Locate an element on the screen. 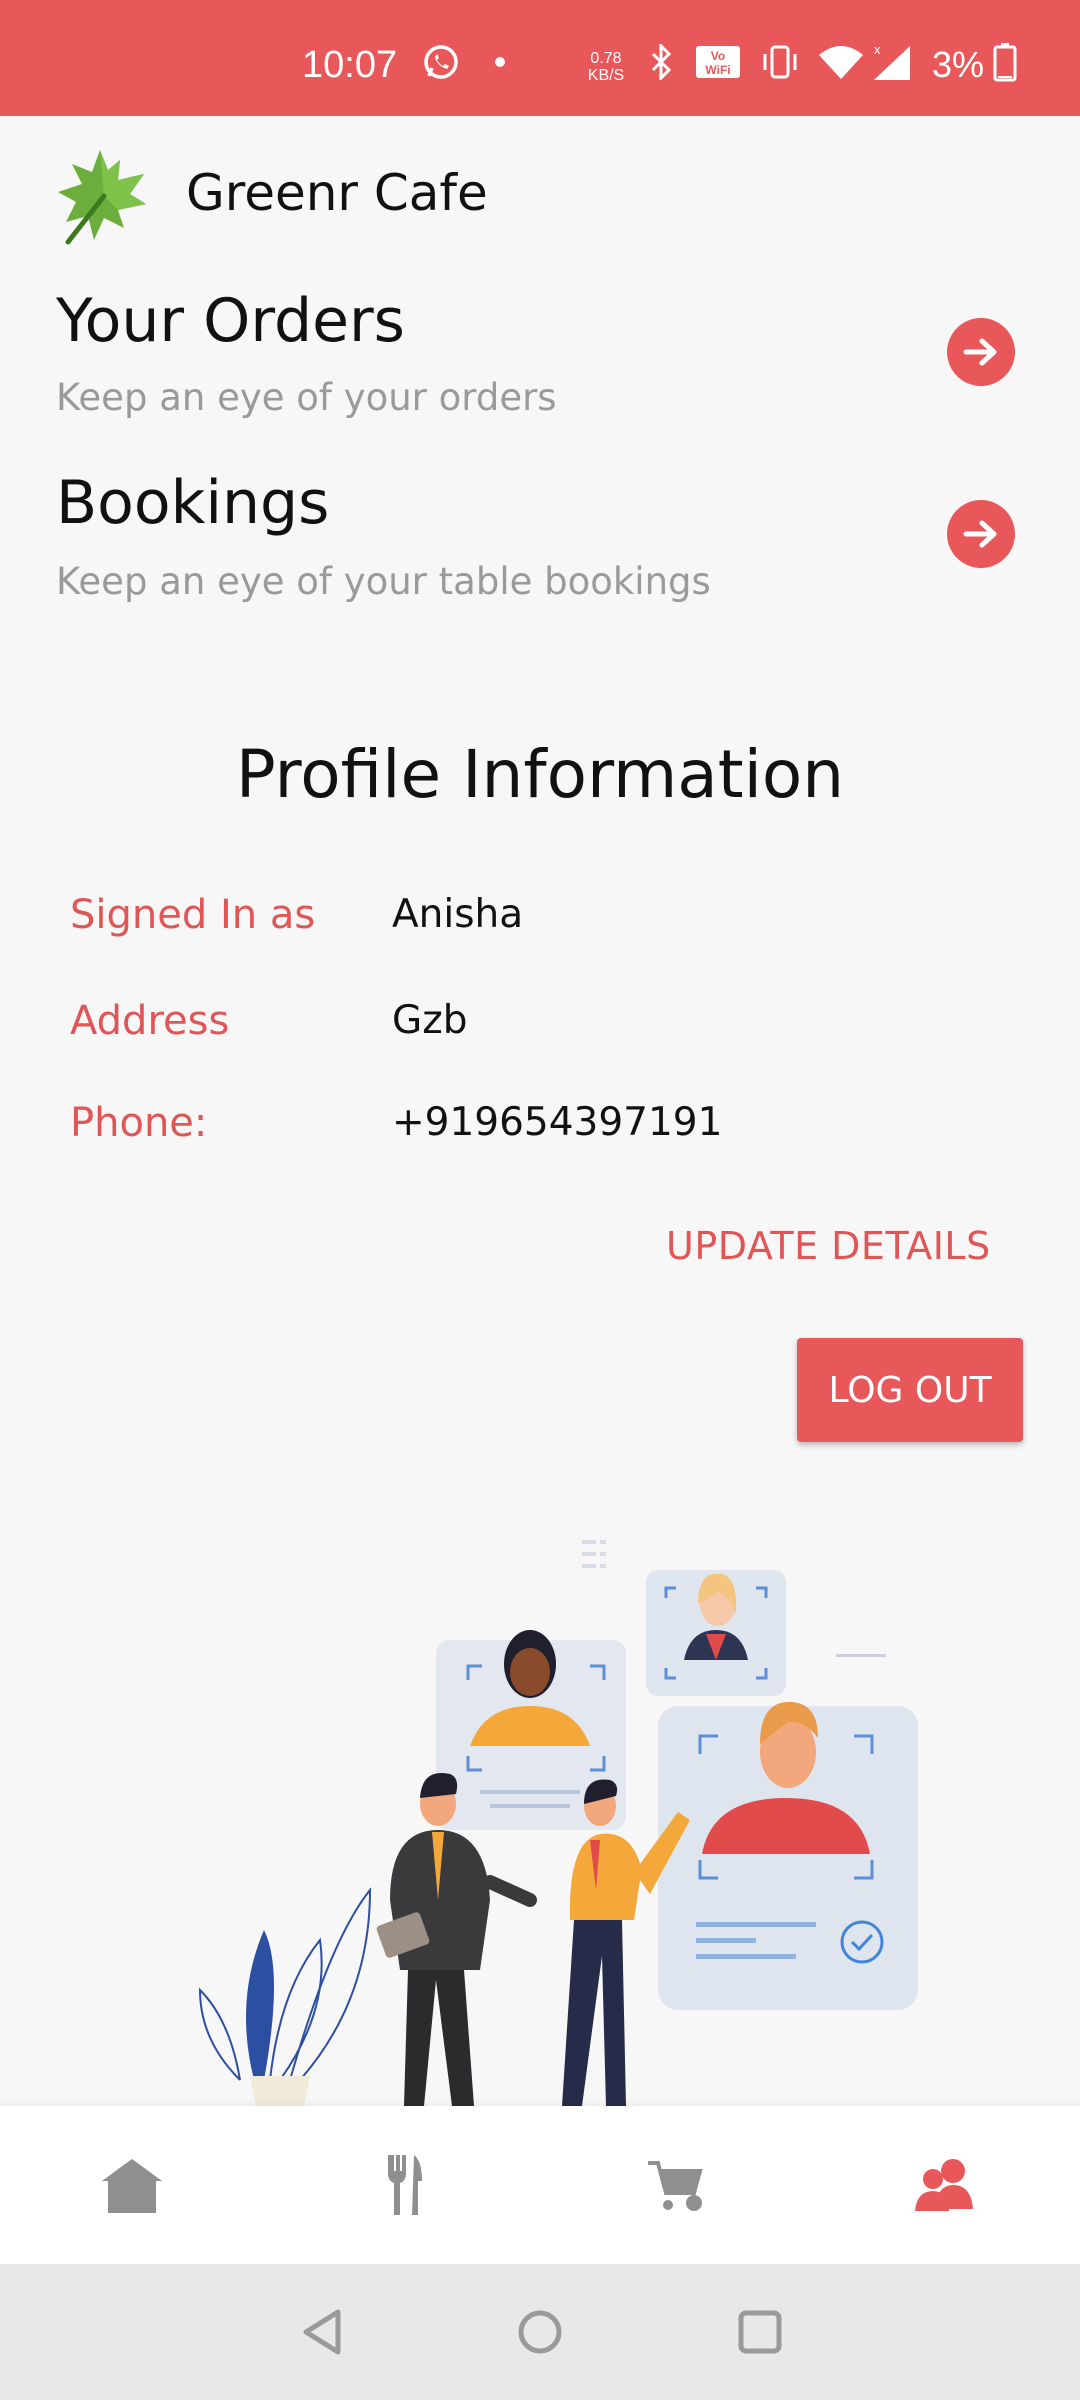 Image resolution: width=1080 pixels, height=2400 pixels. home-icon is located at coordinates (132, 2186).